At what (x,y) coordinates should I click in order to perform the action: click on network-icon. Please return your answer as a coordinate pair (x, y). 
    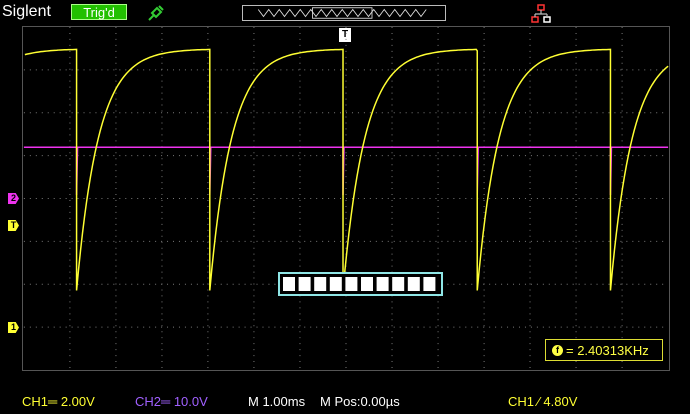
    Looking at the image, I should click on (541, 13).